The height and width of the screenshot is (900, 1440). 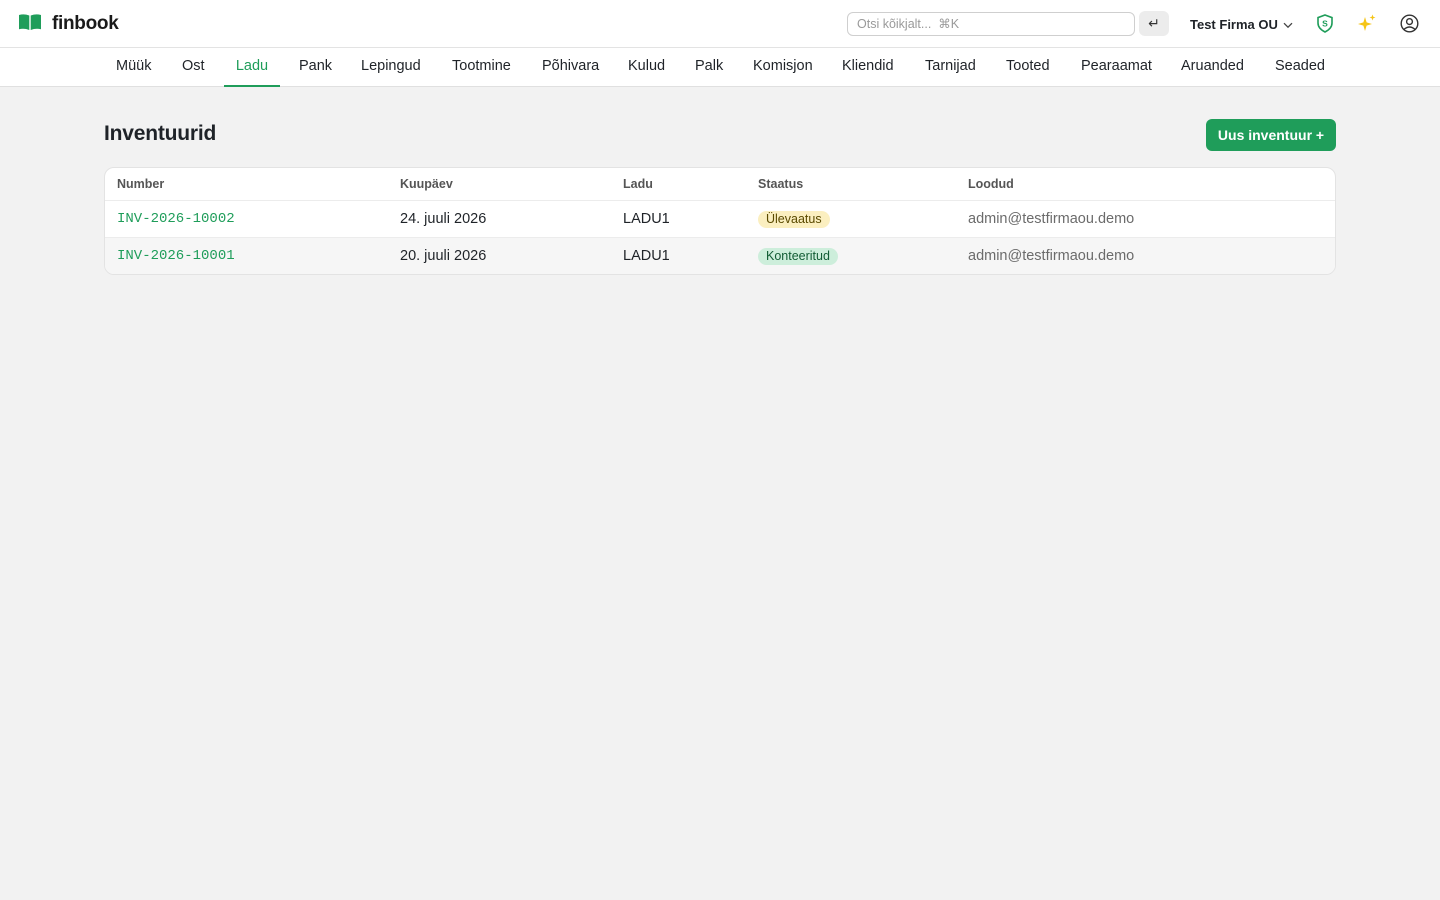 I want to click on column-header-status: Staatus, so click(x=780, y=184).